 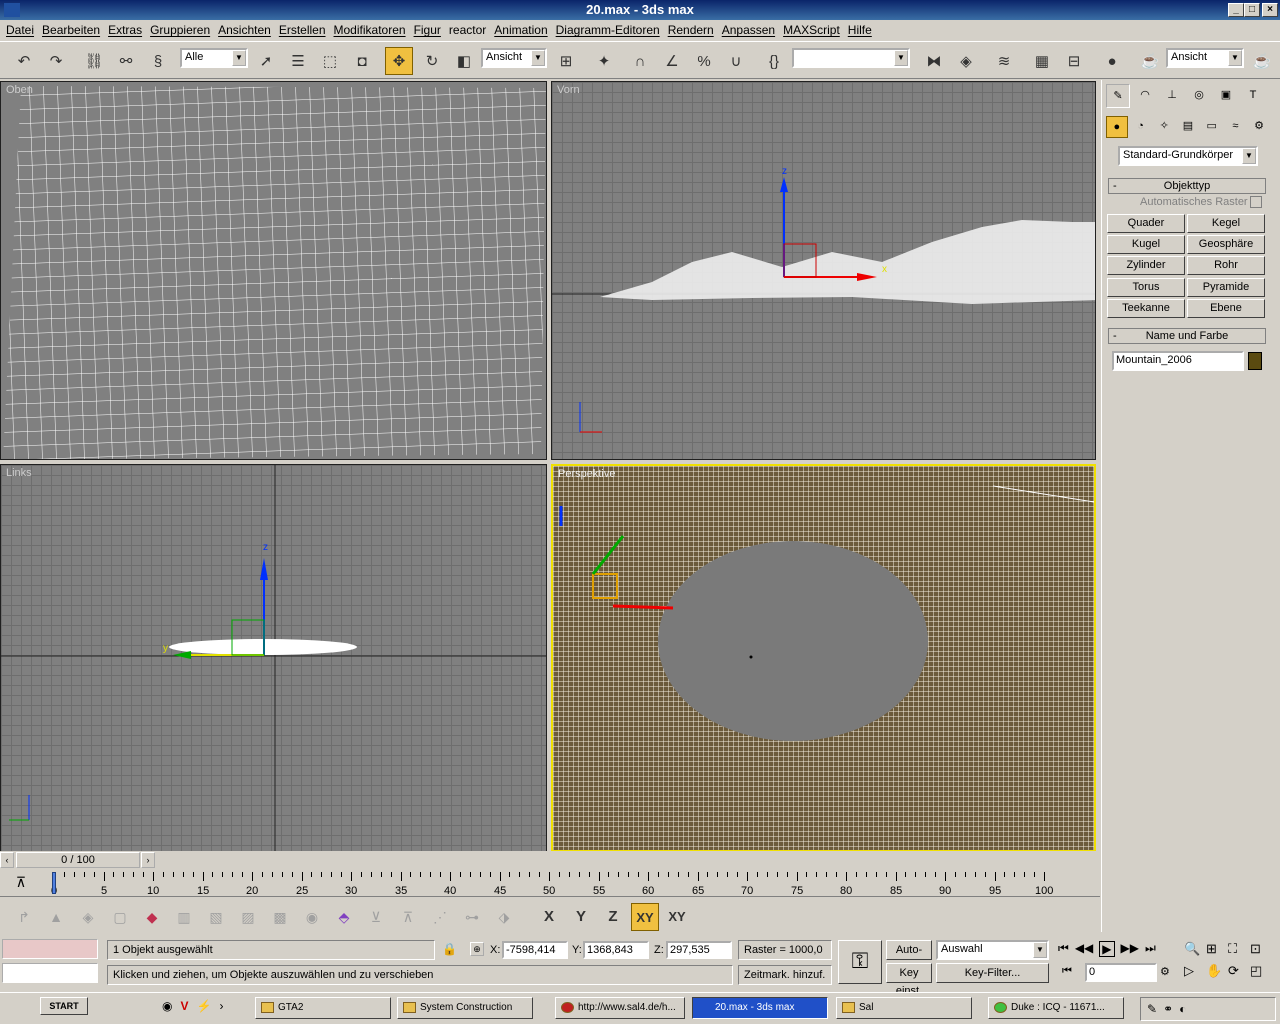 What do you see at coordinates (248, 917) in the screenshot?
I see `connect-icon: ▨` at bounding box center [248, 917].